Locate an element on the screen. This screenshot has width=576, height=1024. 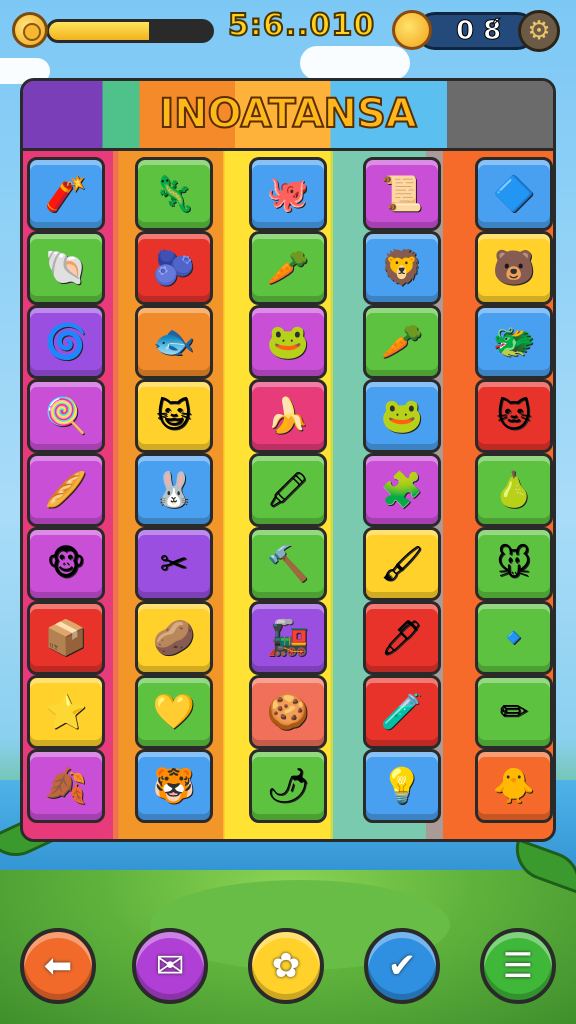
tile-pencil: ✏ is located at coordinates (514, 712).